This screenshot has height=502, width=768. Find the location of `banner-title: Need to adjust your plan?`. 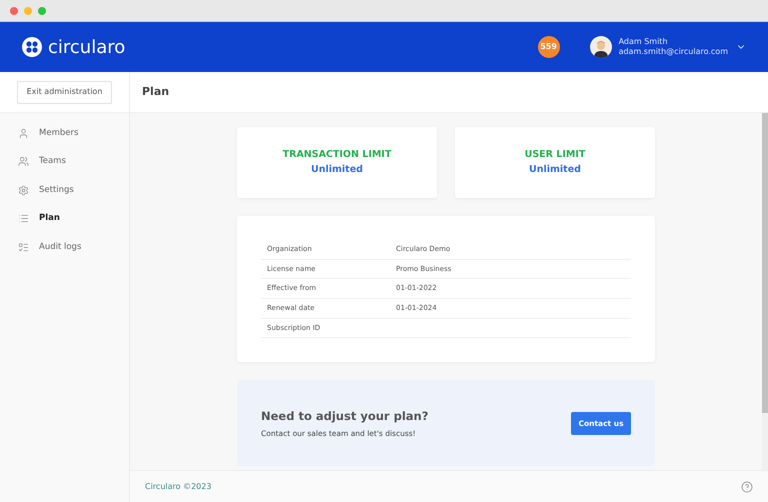

banner-title: Need to adjust your plan? is located at coordinates (345, 416).